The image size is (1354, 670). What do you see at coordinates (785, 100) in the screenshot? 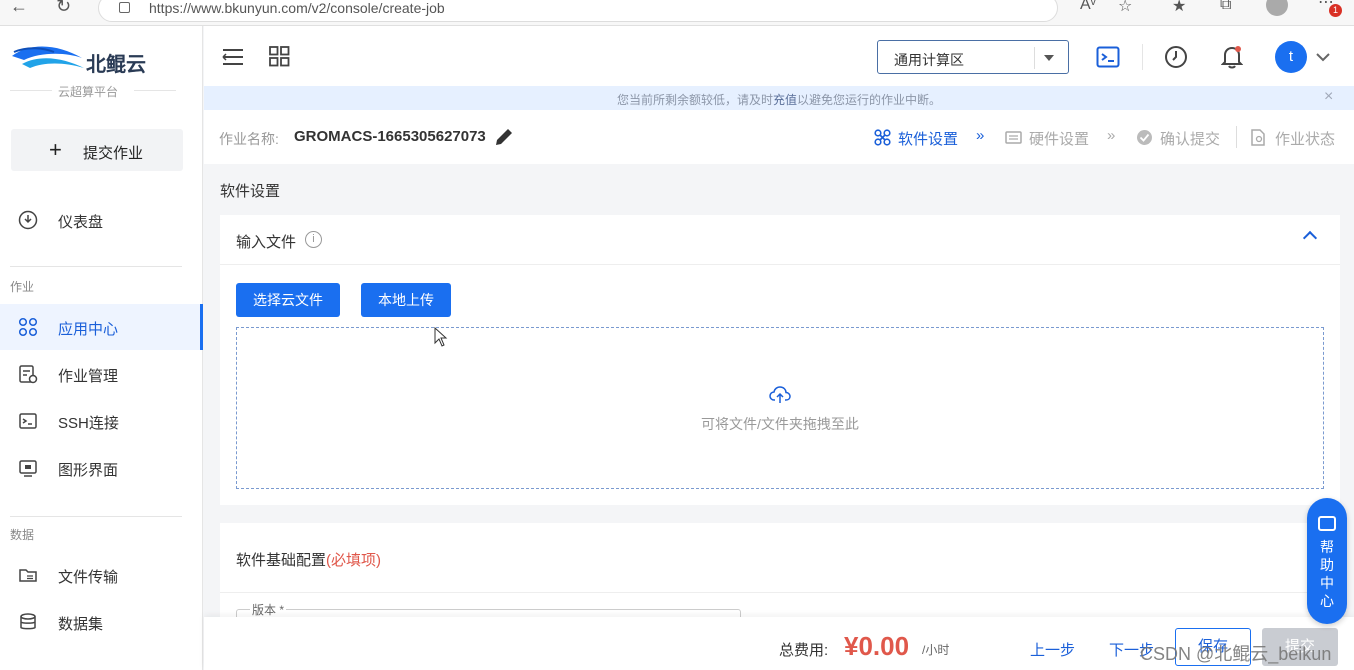
I see `recharge-link: 充值` at bounding box center [785, 100].